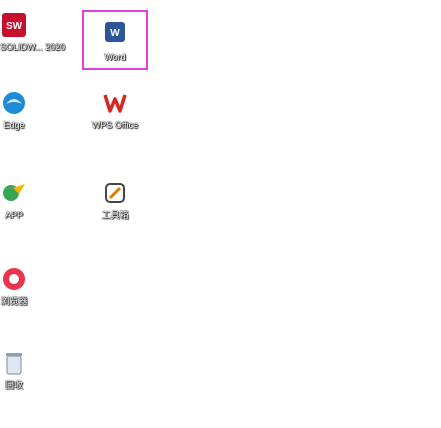 This screenshot has height=428, width=441. What do you see at coordinates (13, 215) in the screenshot?
I see `desktop-icon-label: APP` at bounding box center [13, 215].